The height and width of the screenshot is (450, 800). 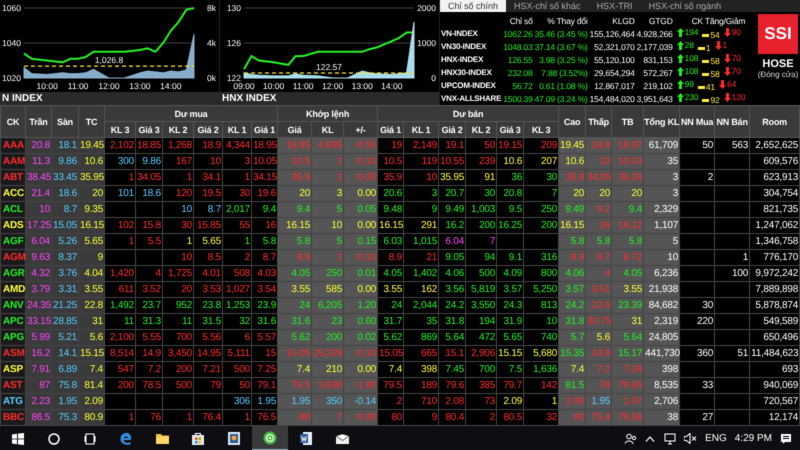 What do you see at coordinates (716, 438) in the screenshot?
I see `language-indicator: ENG` at bounding box center [716, 438].